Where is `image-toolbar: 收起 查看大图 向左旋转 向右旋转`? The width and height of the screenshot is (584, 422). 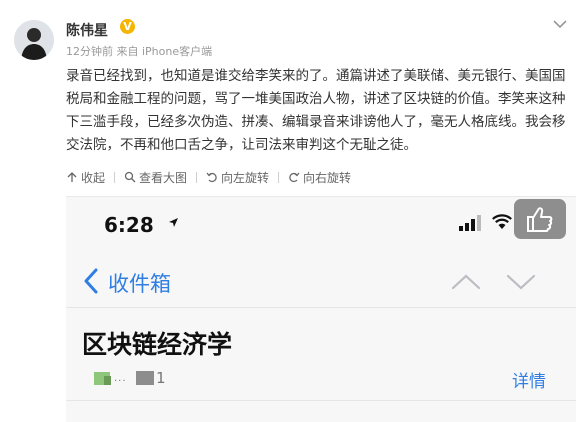 image-toolbar: 收起 查看大图 向左旋转 向右旋转 is located at coordinates (208, 177).